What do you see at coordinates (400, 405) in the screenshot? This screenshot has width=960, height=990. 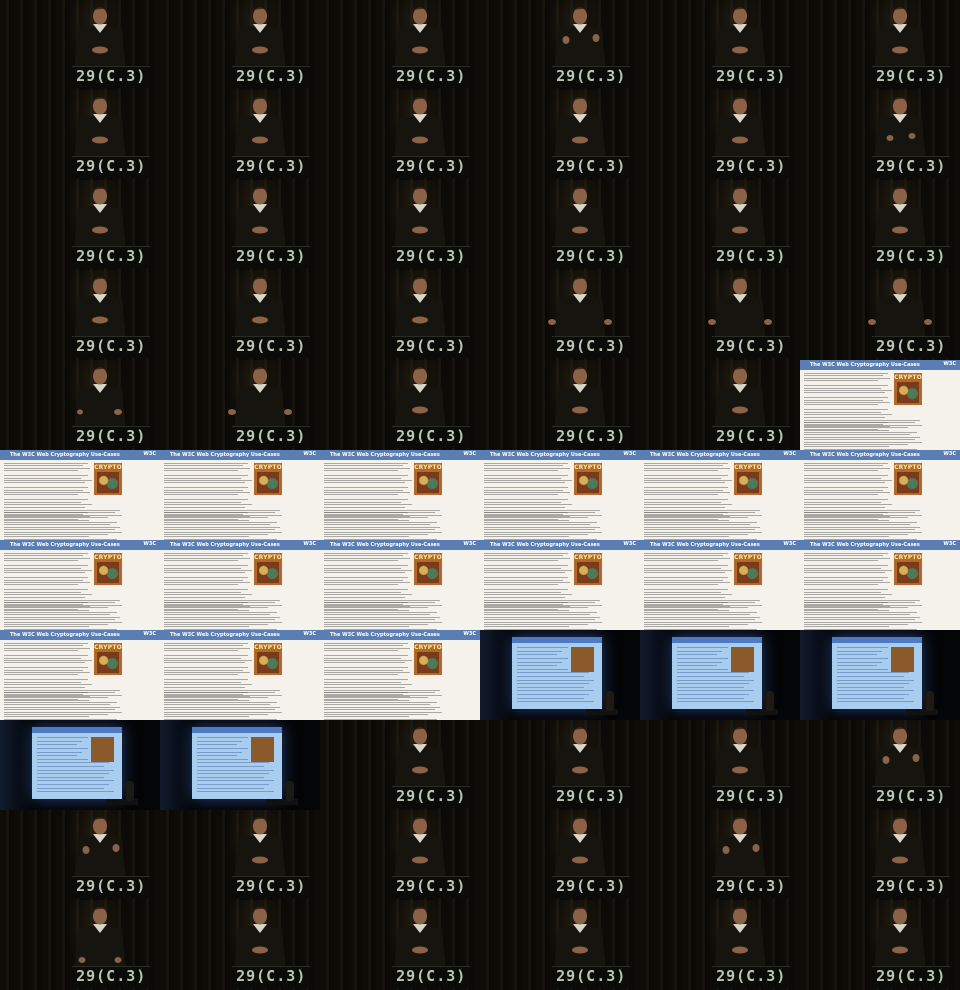 I see `speaker-frame-27: 29(C.3)` at bounding box center [400, 405].